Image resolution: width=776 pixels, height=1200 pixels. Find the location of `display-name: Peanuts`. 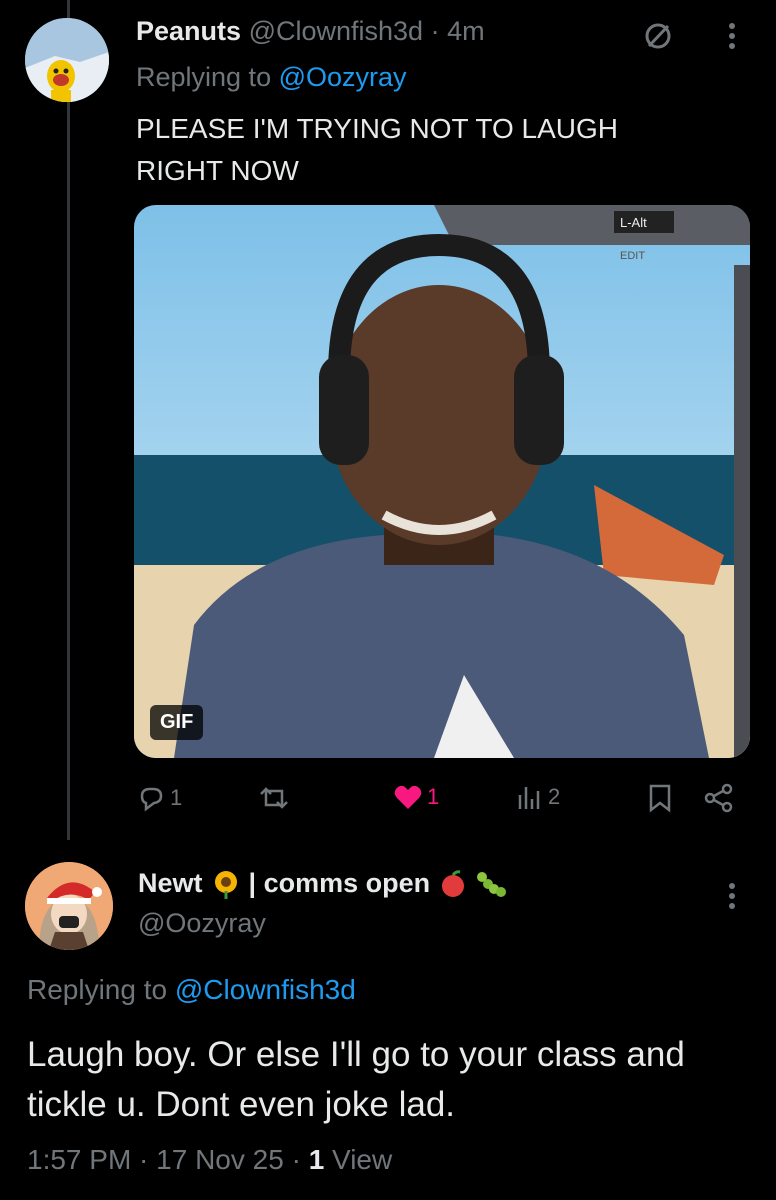

display-name: Peanuts is located at coordinates (188, 31).